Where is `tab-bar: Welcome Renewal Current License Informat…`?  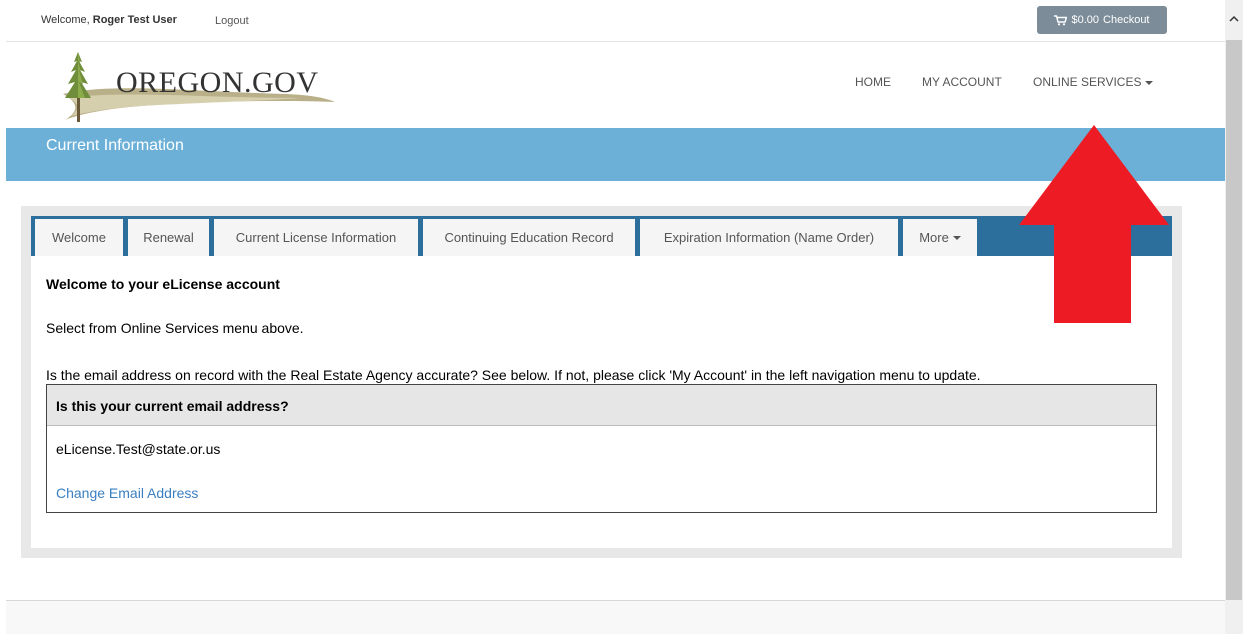 tab-bar: Welcome Renewal Current License Informat… is located at coordinates (601, 236).